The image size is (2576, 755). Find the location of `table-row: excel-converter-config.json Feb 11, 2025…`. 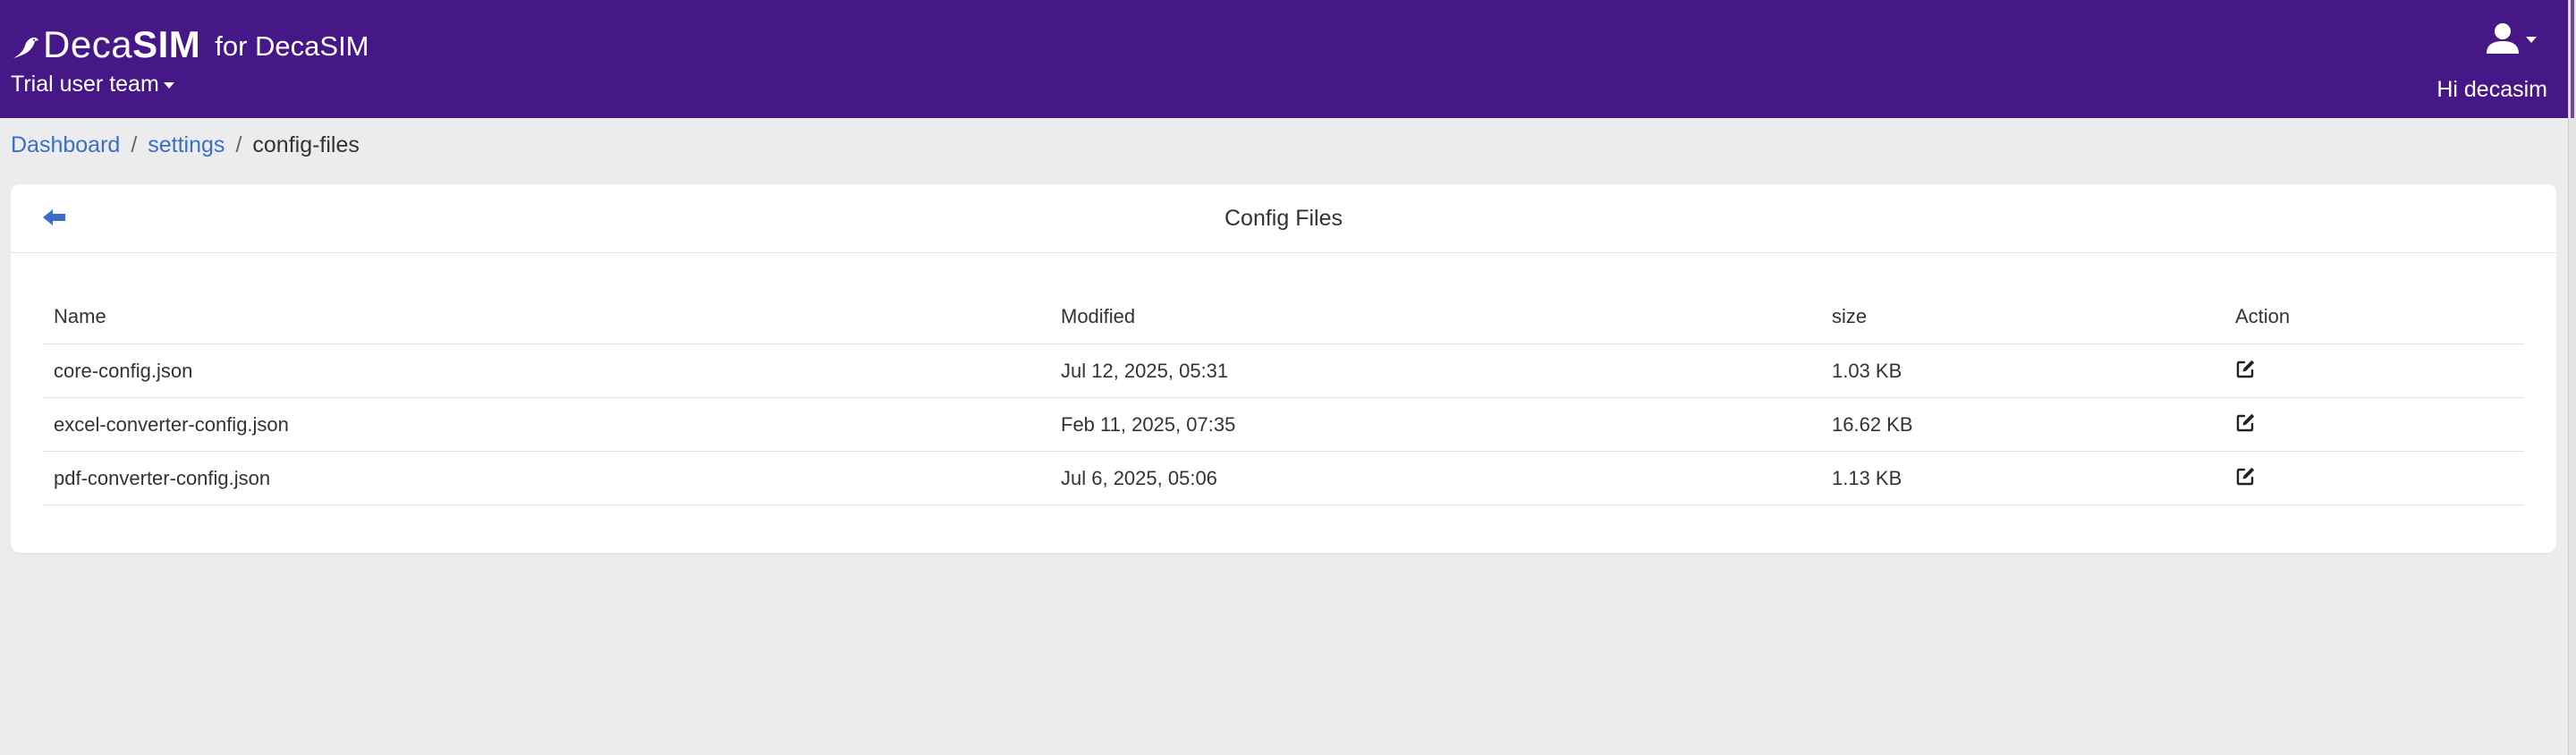

table-row: excel-converter-config.json Feb 11, 2025… is located at coordinates (1283, 424).